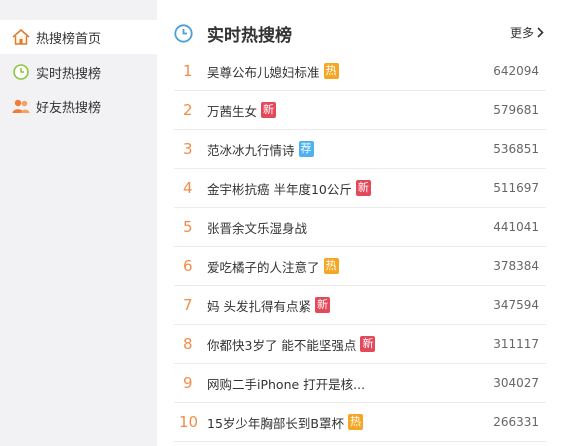 This screenshot has height=446, width=565. I want to click on rank-number: 6, so click(188, 266).